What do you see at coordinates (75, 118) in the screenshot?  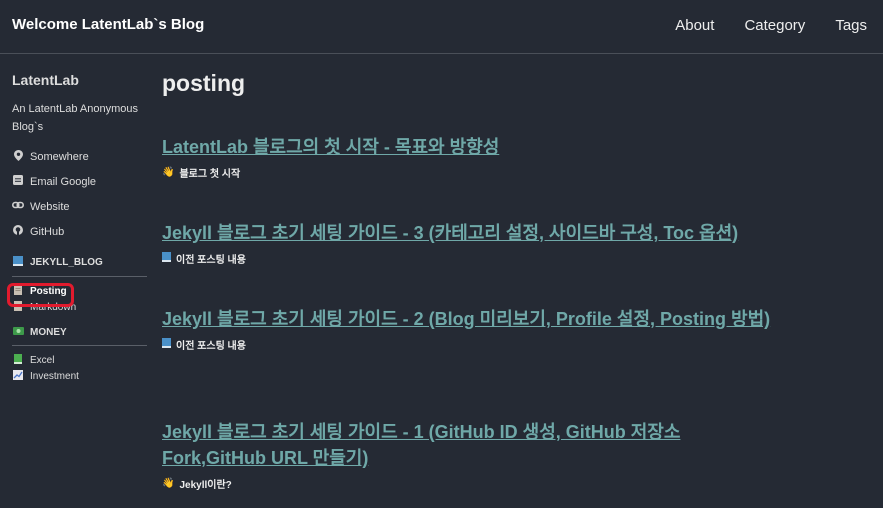 I see `author-bio: An LatentLab Anonymous Blog`s` at bounding box center [75, 118].